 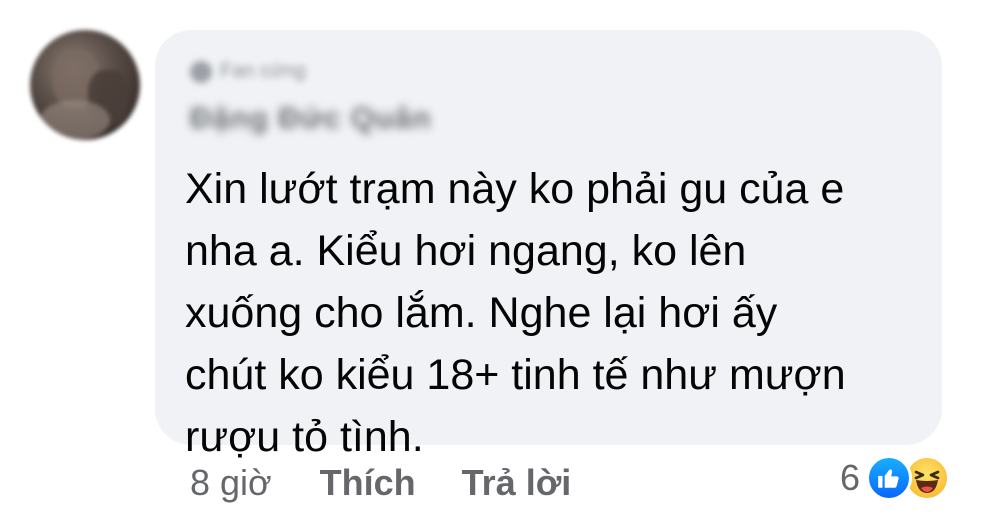 I want to click on comment-line: chút ko kiểu 18+ tinh tế như mượn, so click(x=515, y=375).